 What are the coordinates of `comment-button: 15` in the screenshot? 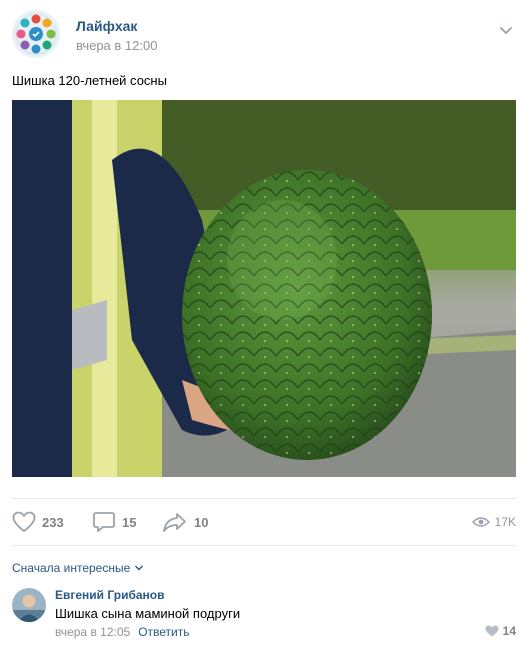 It's located at (114, 522).